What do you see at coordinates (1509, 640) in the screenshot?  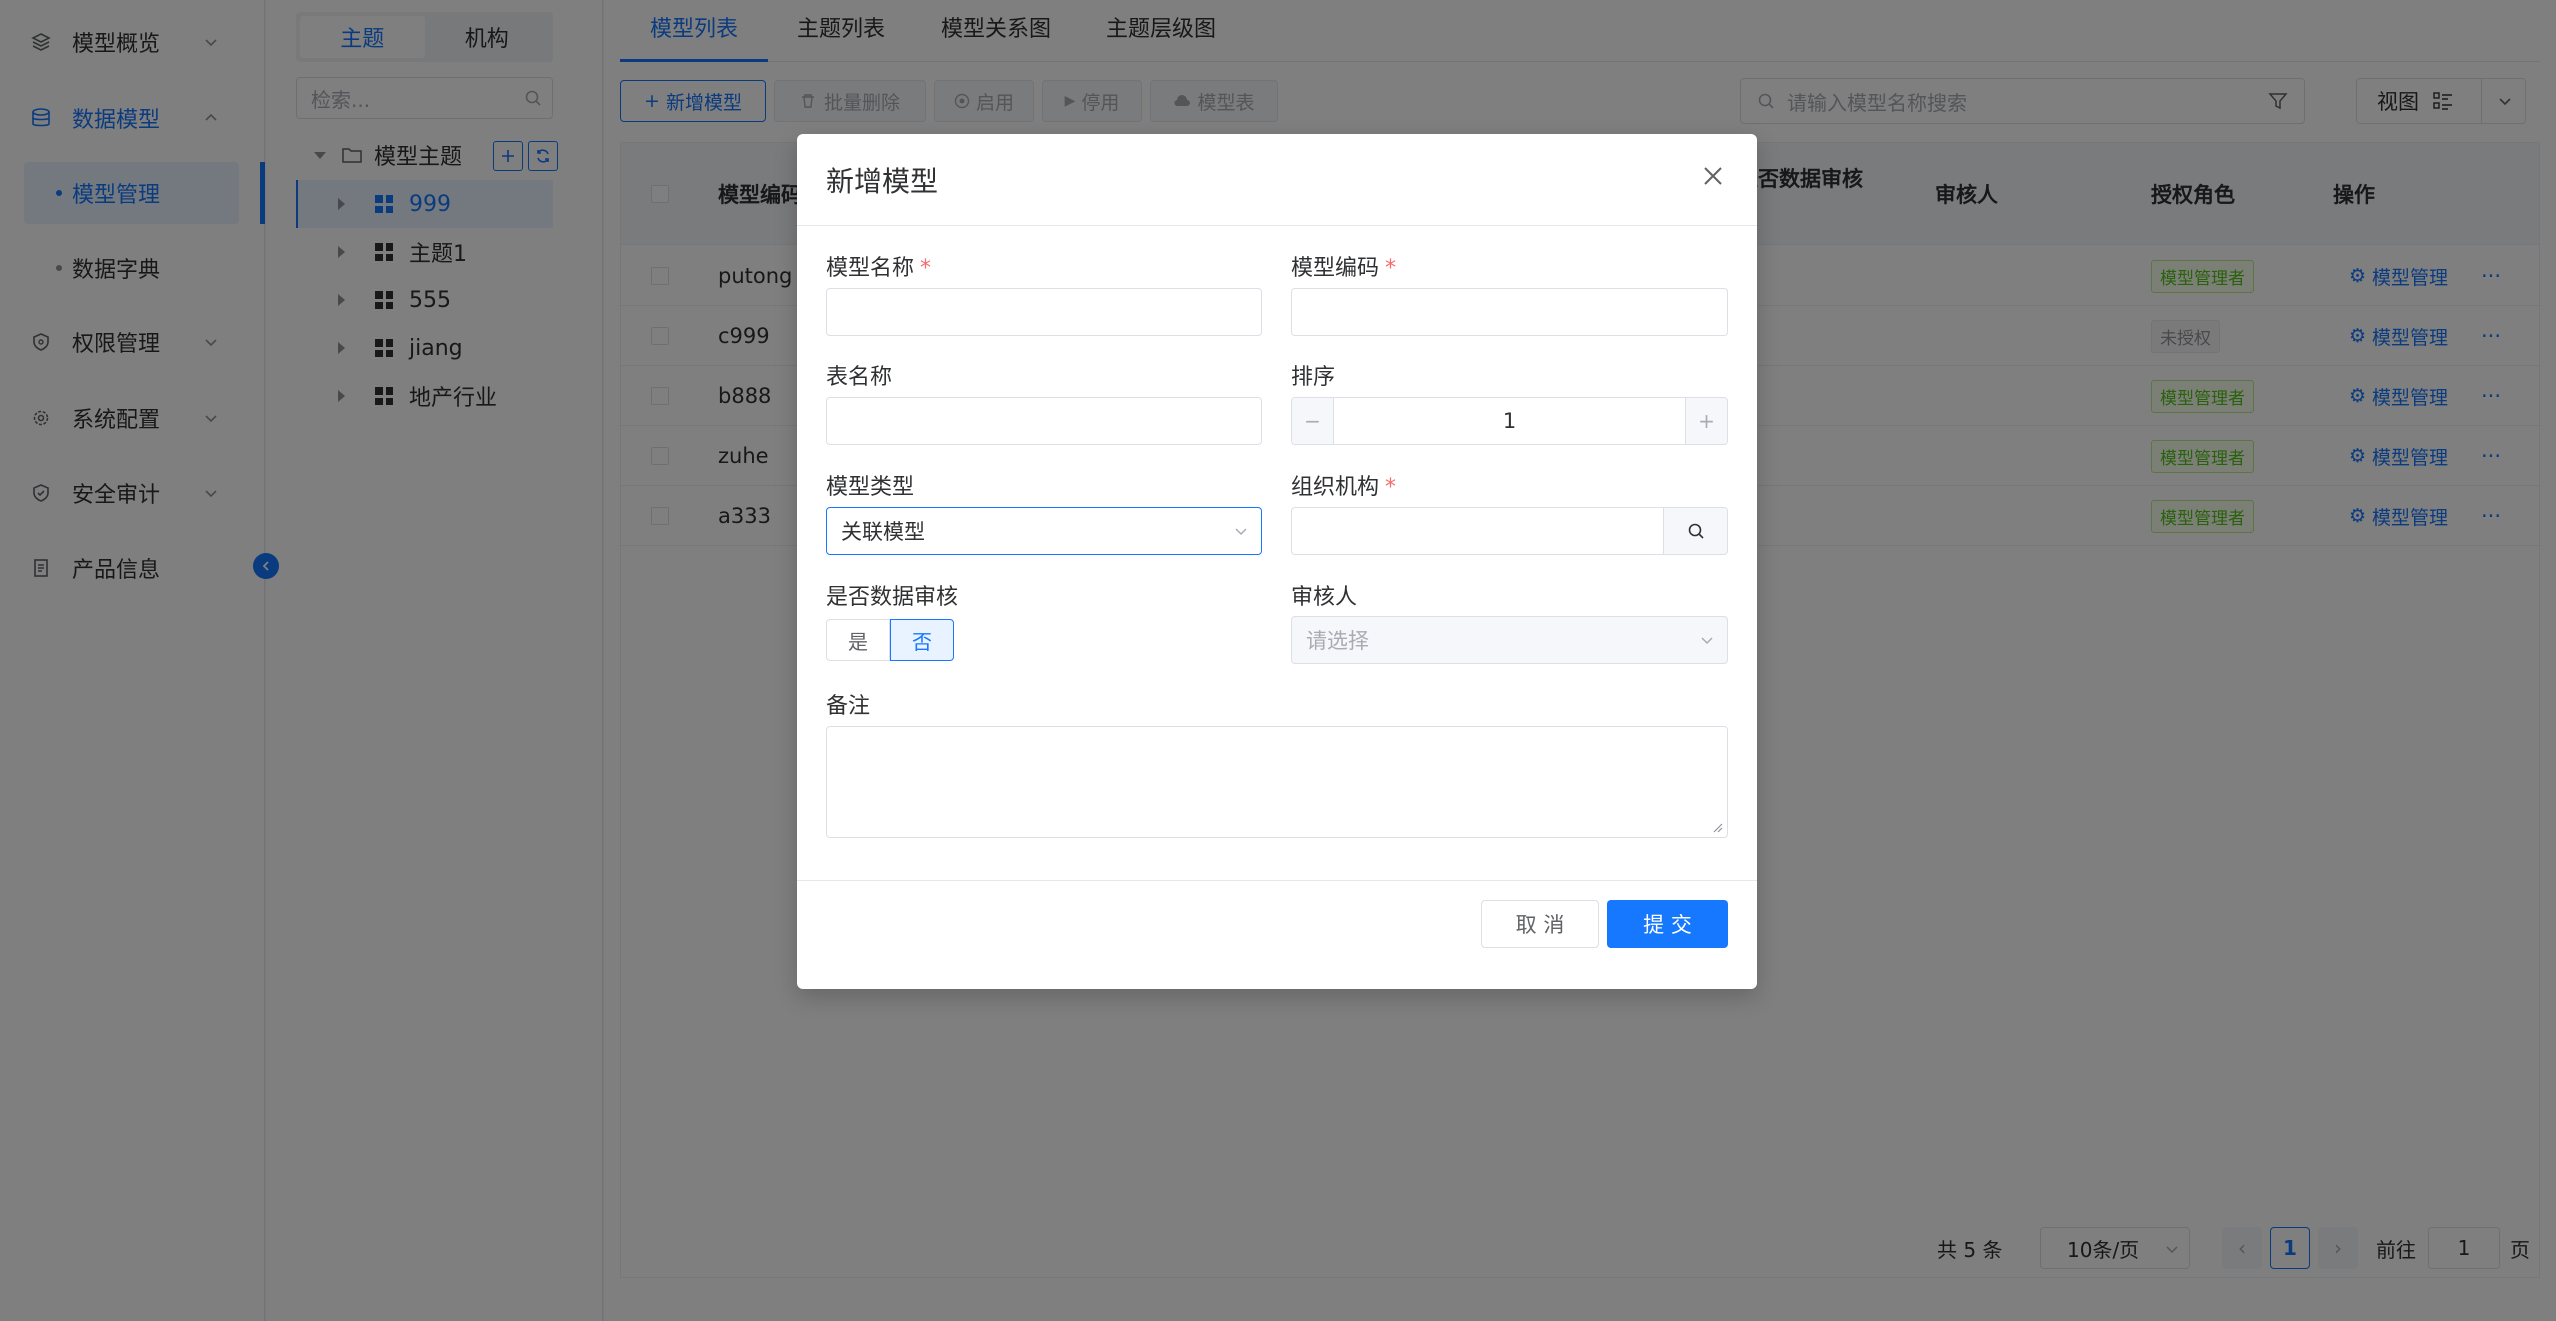 I see `reviewer-select: 请选择` at bounding box center [1509, 640].